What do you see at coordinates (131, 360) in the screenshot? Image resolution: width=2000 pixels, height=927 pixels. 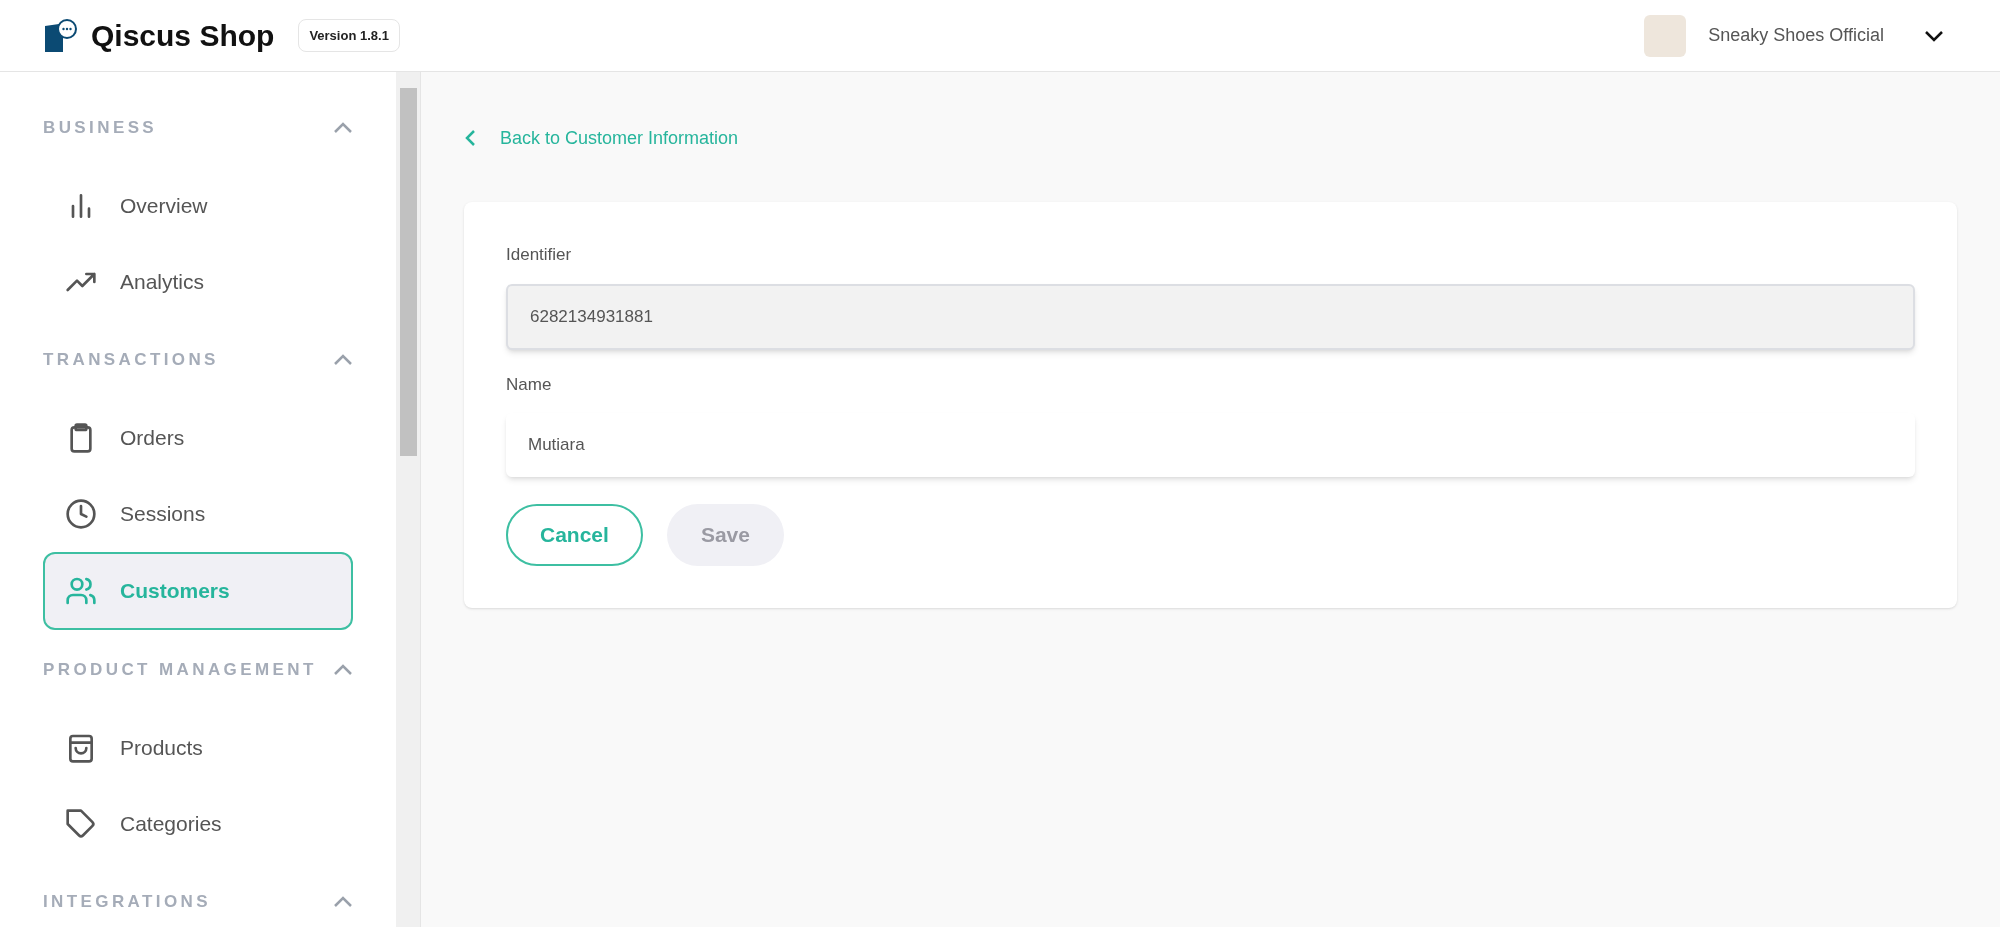 I see `section-heading: TRANSACTIONS` at bounding box center [131, 360].